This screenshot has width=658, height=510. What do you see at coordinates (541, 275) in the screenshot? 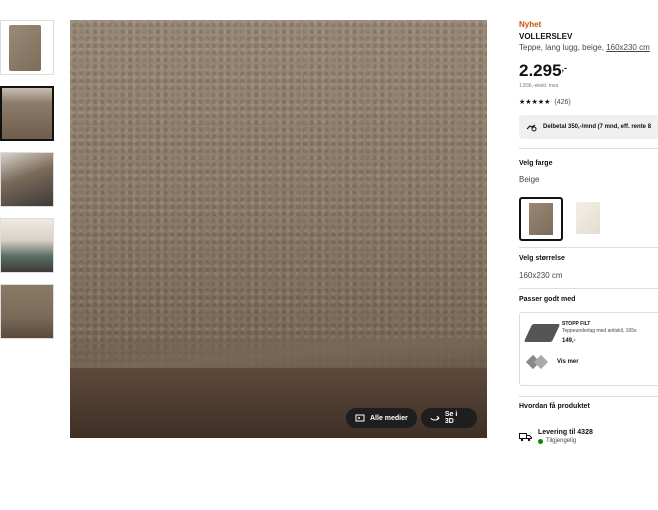
I see `selected-size: 160x230 cm` at bounding box center [541, 275].